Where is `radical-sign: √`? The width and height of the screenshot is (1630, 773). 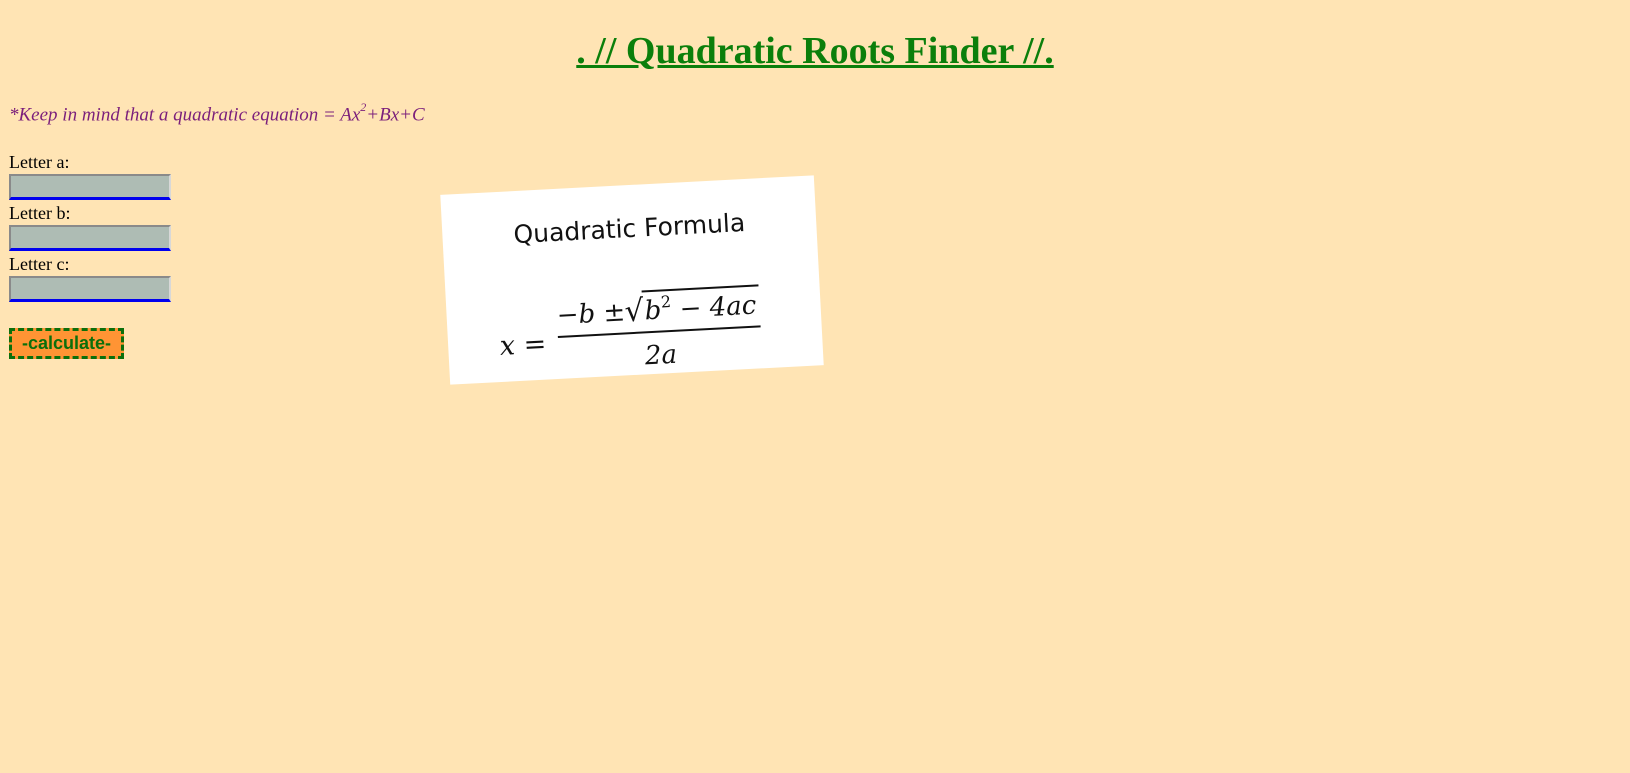
radical-sign: √ is located at coordinates (635, 311).